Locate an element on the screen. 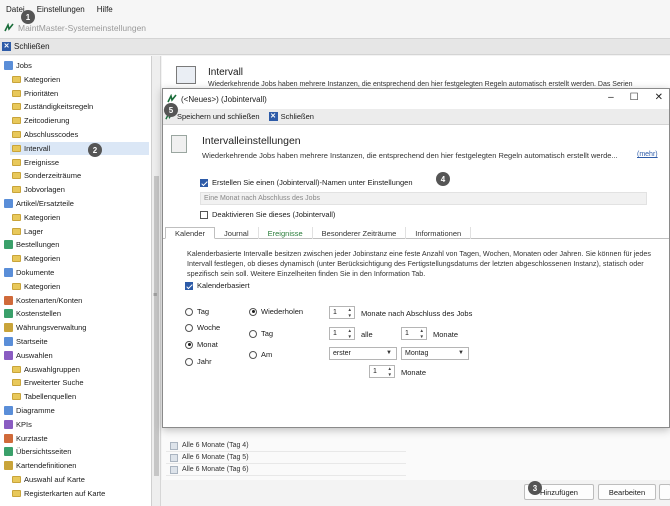 The image size is (670, 506). sidebar-item: Abschlusscodes is located at coordinates (79, 134).